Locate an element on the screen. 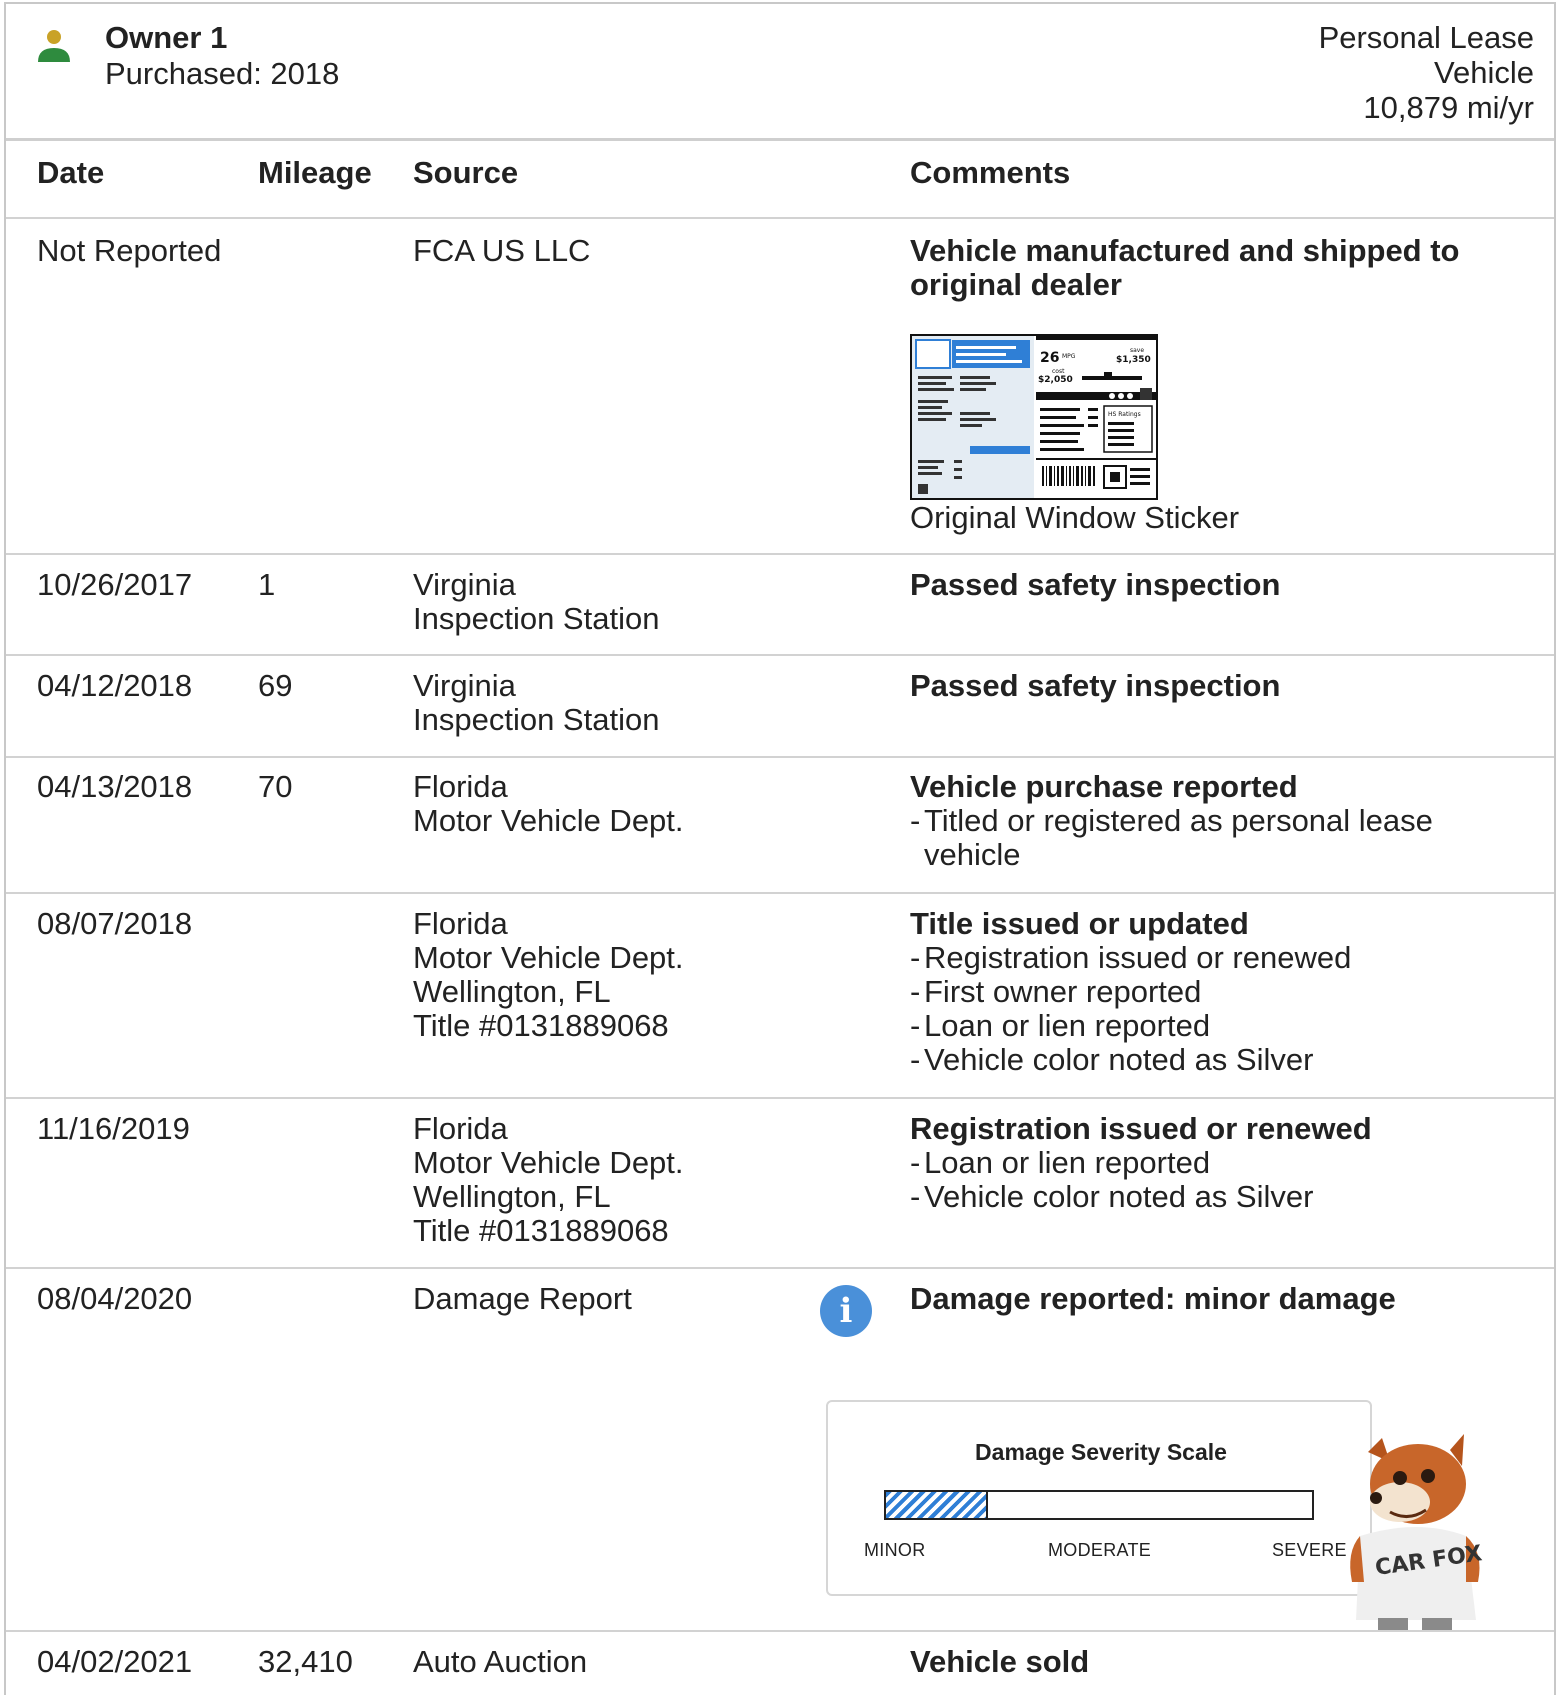  column-header-comments: Comments is located at coordinates (990, 172).